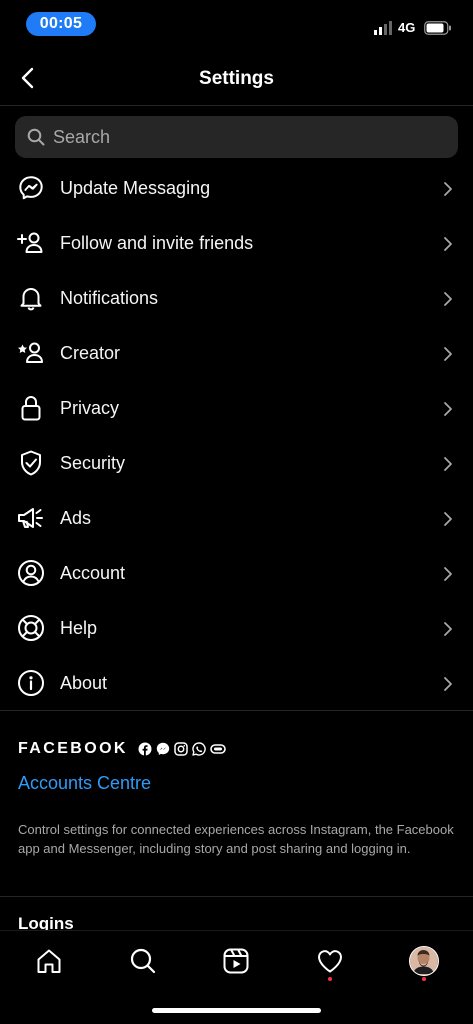 The height and width of the screenshot is (1024, 473). I want to click on menu-label: Privacy, so click(90, 408).